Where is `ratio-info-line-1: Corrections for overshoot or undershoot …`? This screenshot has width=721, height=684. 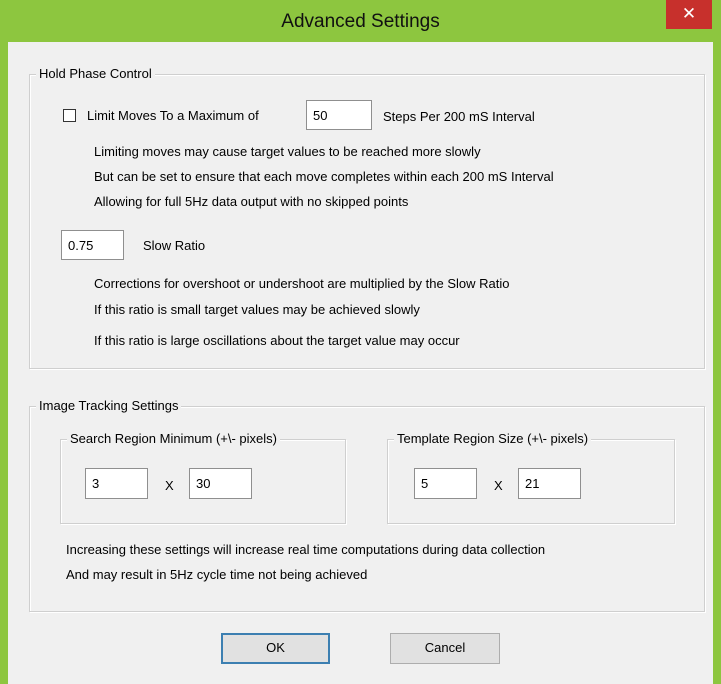 ratio-info-line-1: Corrections for overshoot or undershoot … is located at coordinates (302, 283).